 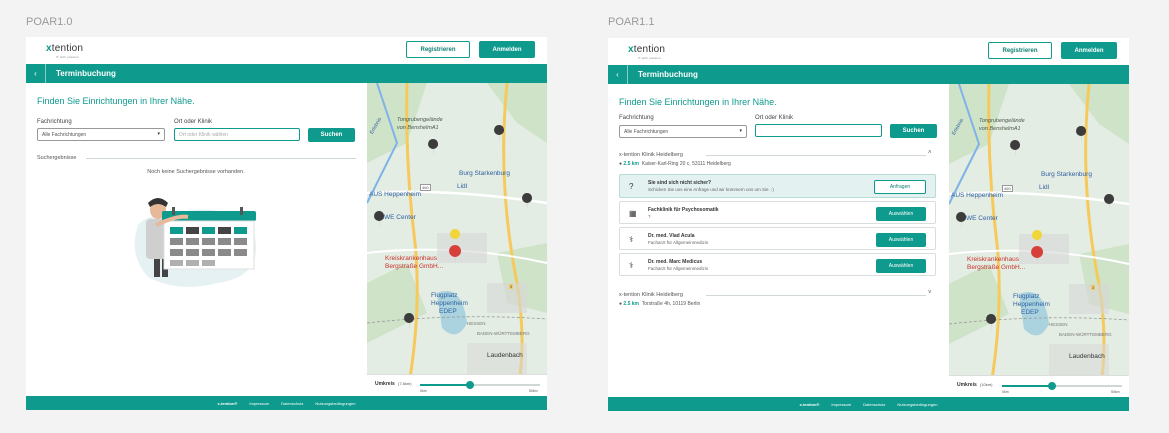 I want to click on place-input: Ort oder Klinik wählen, so click(x=237, y=134).